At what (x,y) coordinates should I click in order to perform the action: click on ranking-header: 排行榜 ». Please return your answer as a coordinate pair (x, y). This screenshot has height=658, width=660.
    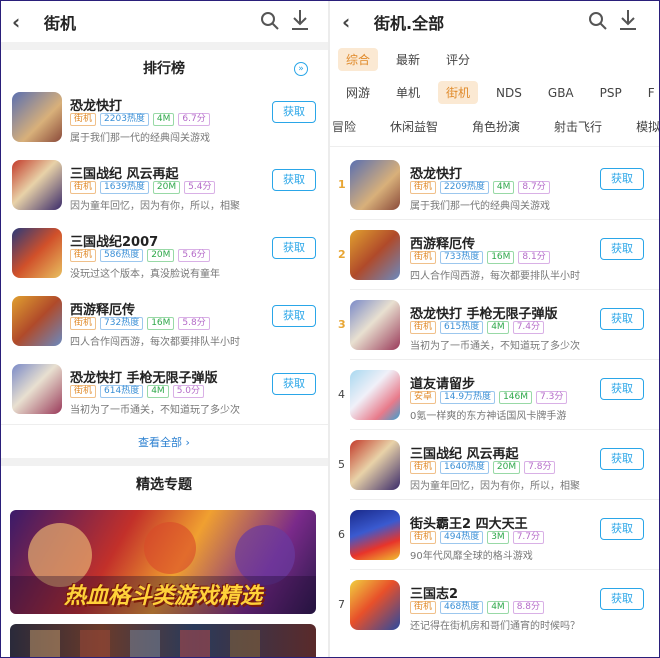
    Looking at the image, I should click on (164, 69).